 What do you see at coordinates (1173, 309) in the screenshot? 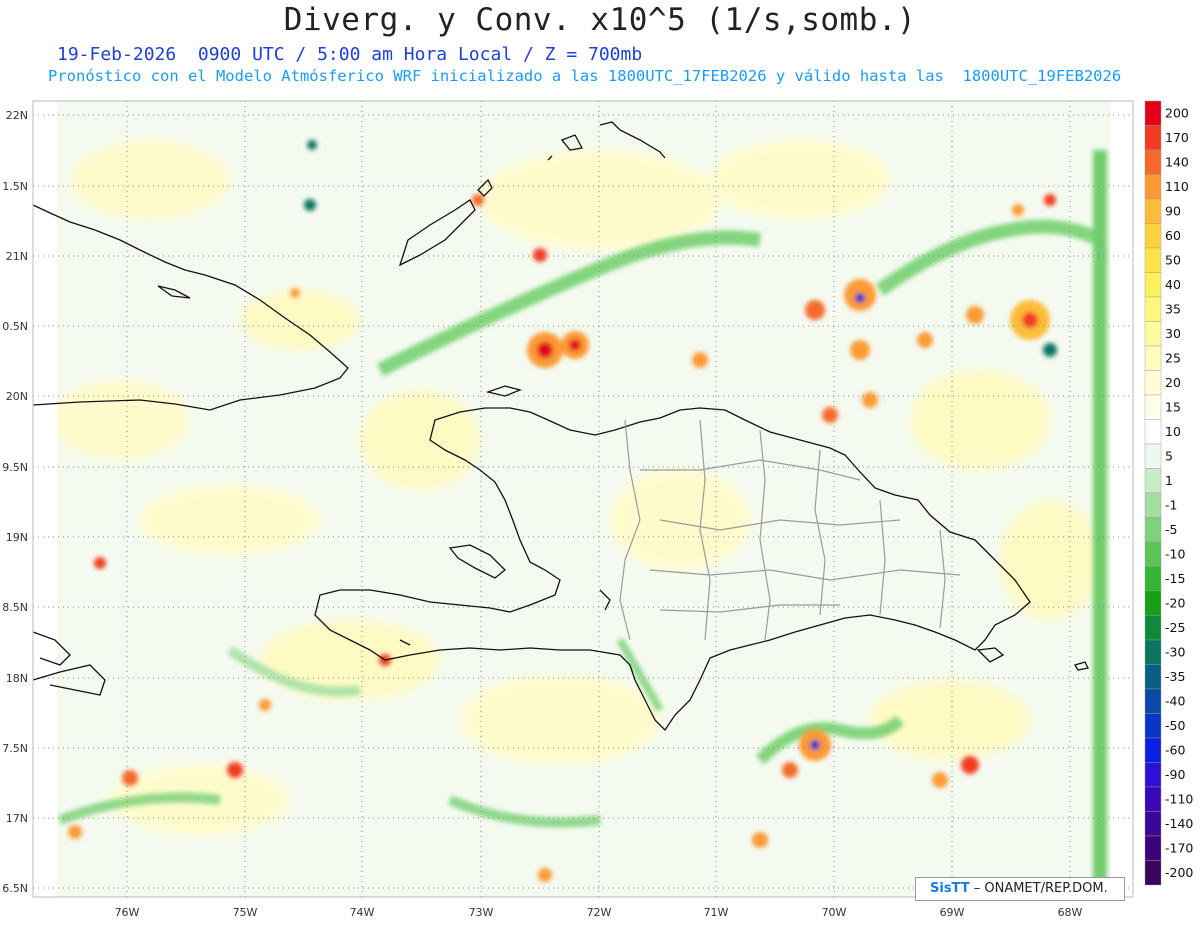
I see `colorbar-label: 35` at bounding box center [1173, 309].